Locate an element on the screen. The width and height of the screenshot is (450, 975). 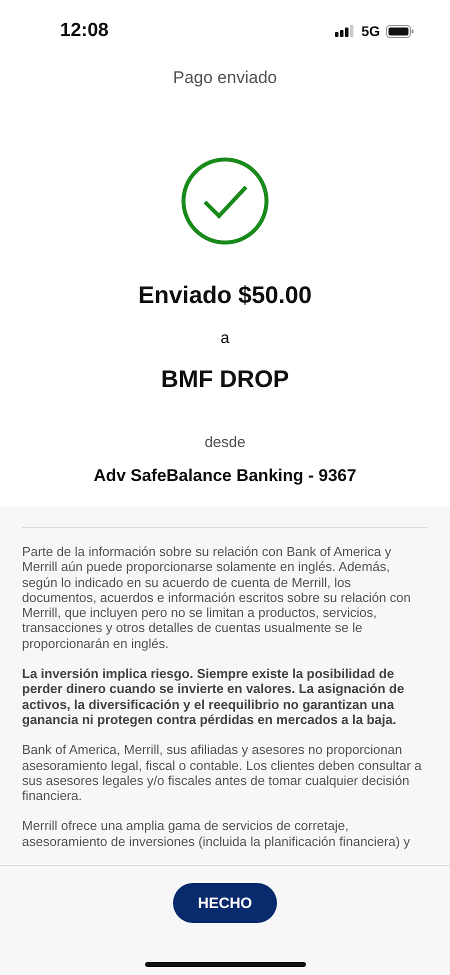
to-label: a is located at coordinates (225, 339).